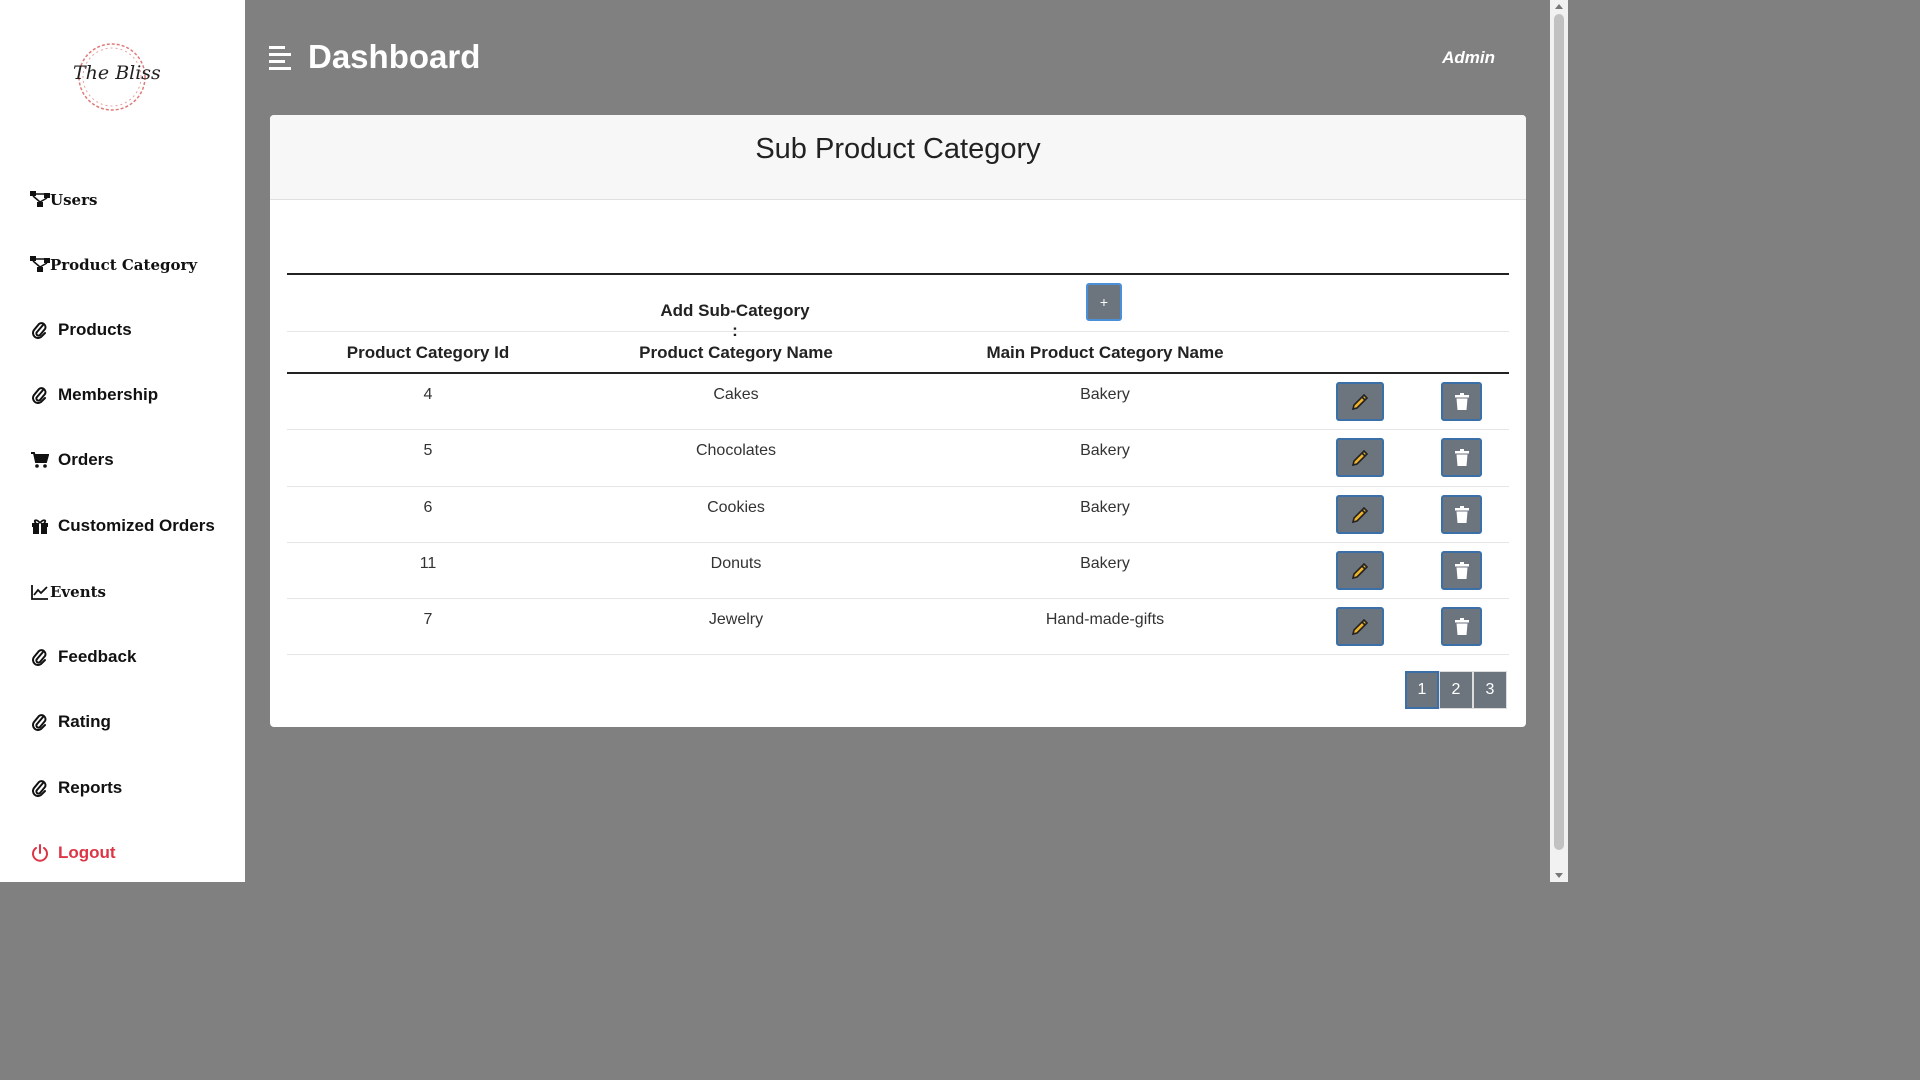 The width and height of the screenshot is (1920, 1080). What do you see at coordinates (428, 450) in the screenshot?
I see `cell-id: 5` at bounding box center [428, 450].